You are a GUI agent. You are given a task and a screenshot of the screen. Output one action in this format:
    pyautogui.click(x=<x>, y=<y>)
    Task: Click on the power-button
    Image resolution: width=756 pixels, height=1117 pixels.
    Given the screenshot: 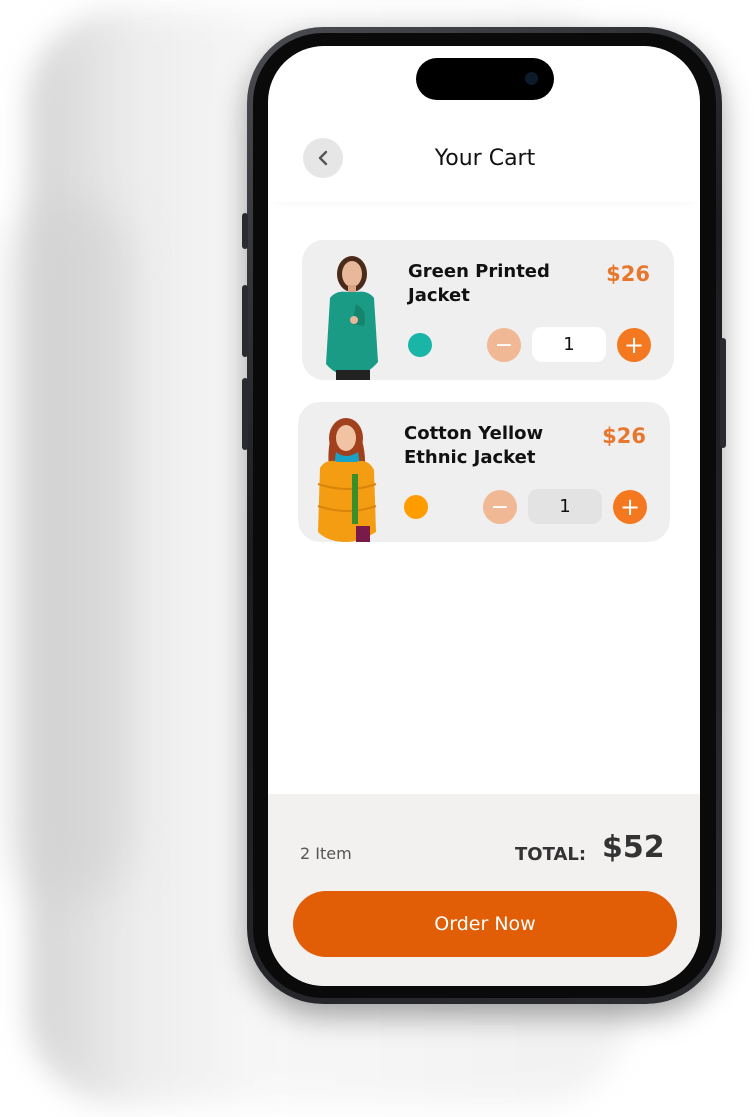 What is the action you would take?
    pyautogui.click(x=723, y=393)
    